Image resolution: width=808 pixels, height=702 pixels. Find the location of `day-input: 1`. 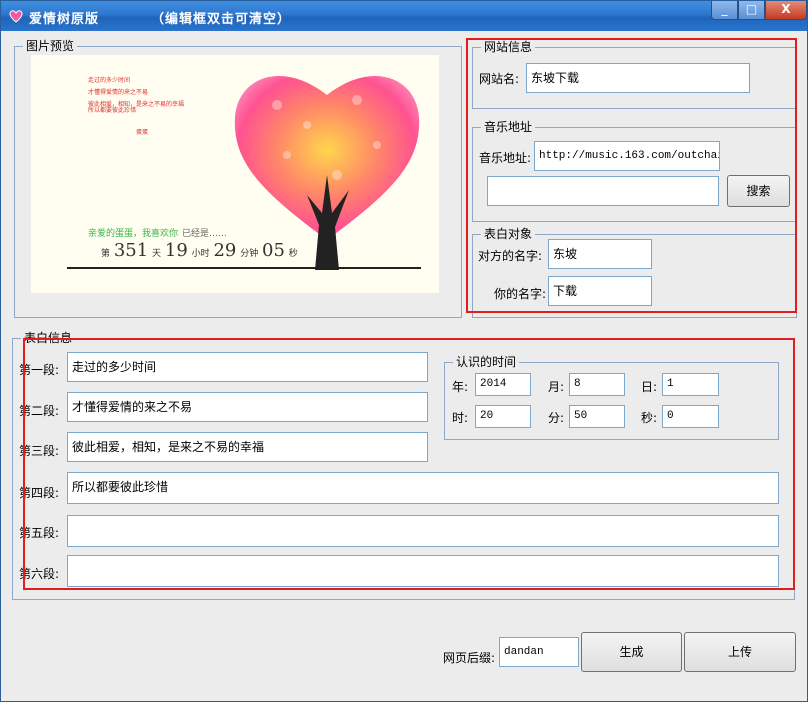

day-input: 1 is located at coordinates (690, 384).